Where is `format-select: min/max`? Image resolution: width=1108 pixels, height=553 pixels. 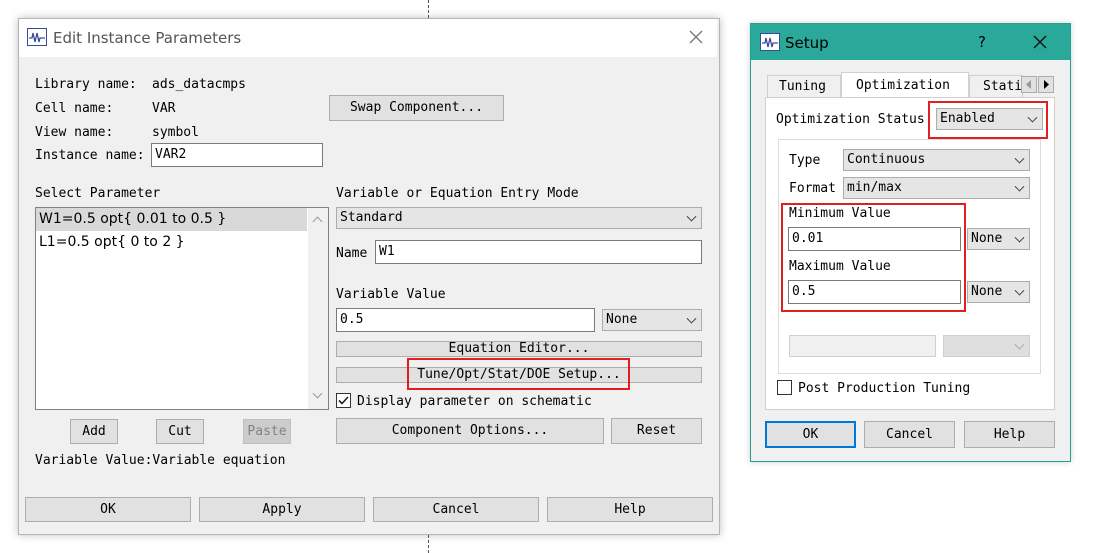 format-select: min/max is located at coordinates (936, 188).